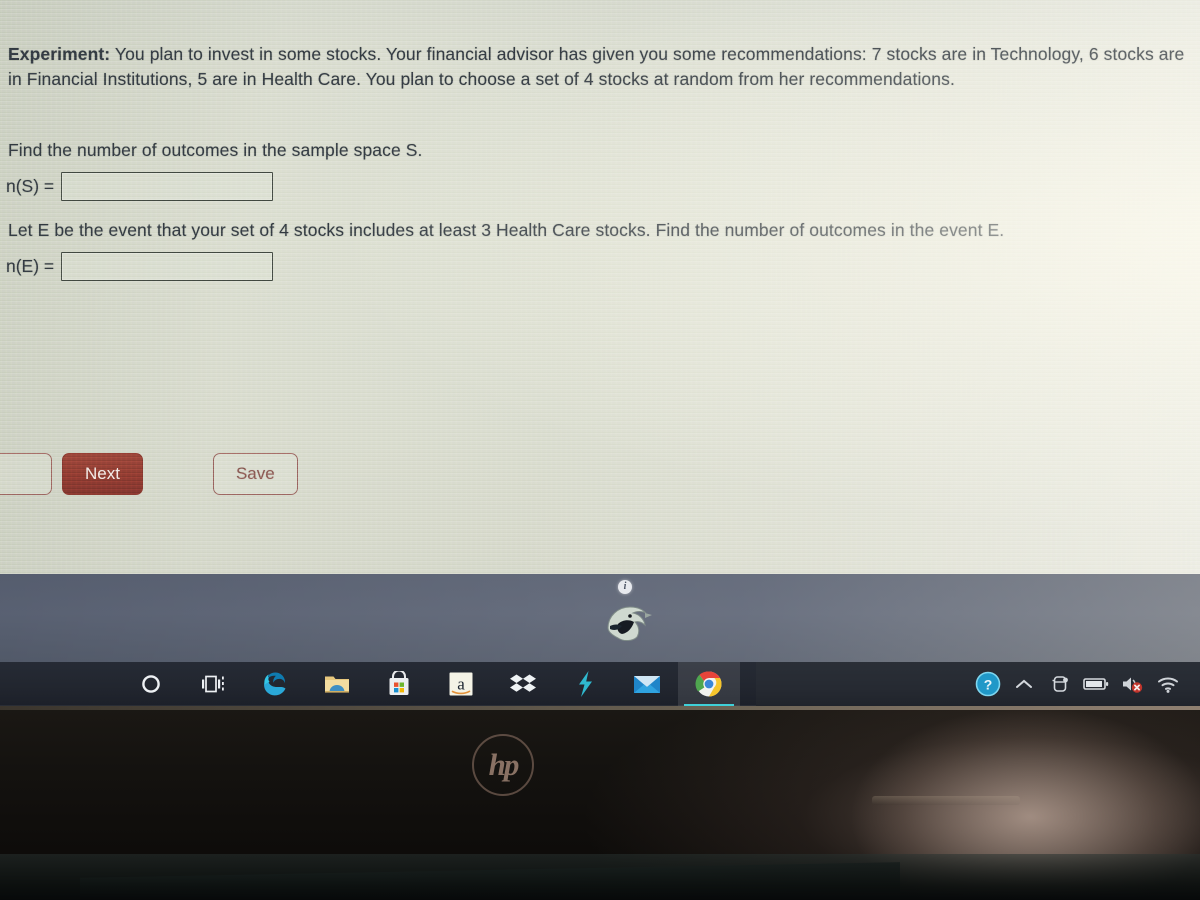 The height and width of the screenshot is (900, 1200). I want to click on taskbar-item-microsoft-store, so click(399, 684).